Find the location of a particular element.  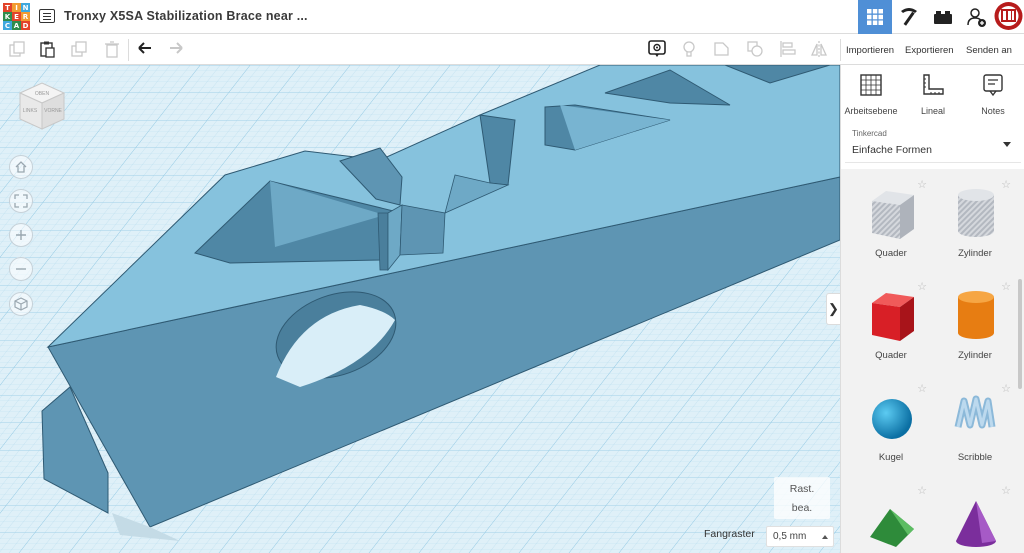

edit-grid-button: Rast. bea. is located at coordinates (802, 498).